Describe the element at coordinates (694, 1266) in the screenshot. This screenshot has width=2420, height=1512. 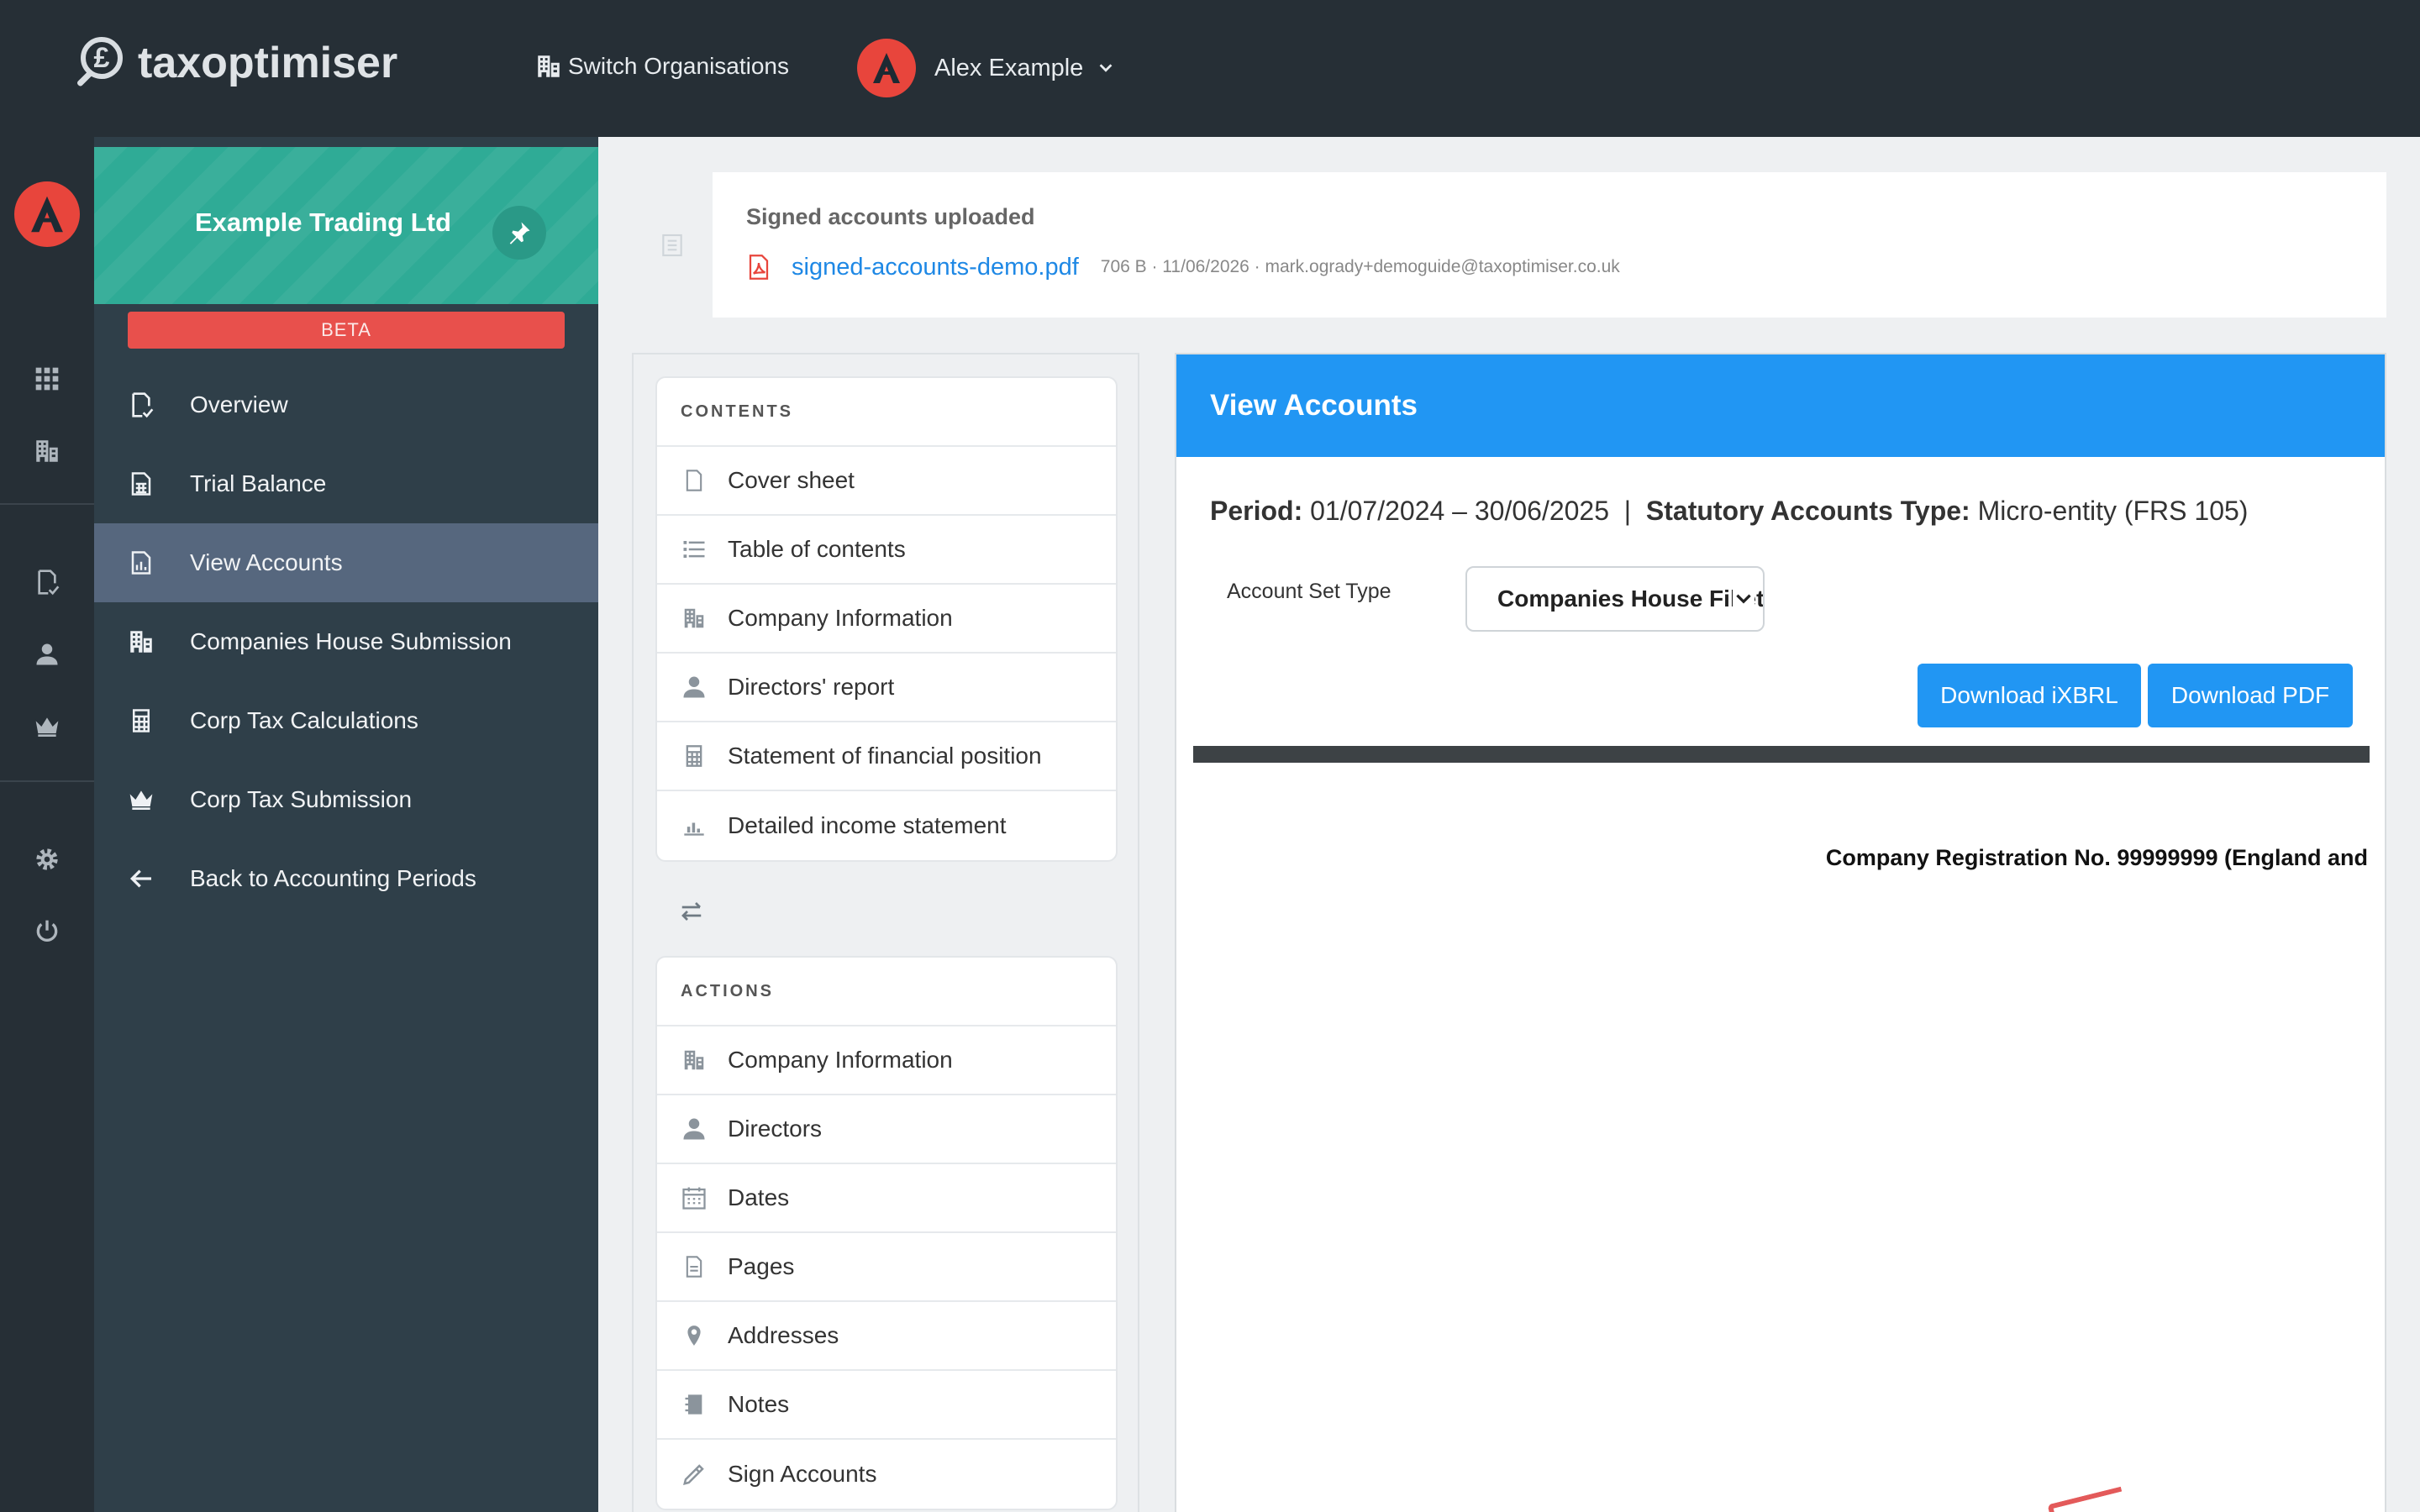
I see `page-icon` at that location.